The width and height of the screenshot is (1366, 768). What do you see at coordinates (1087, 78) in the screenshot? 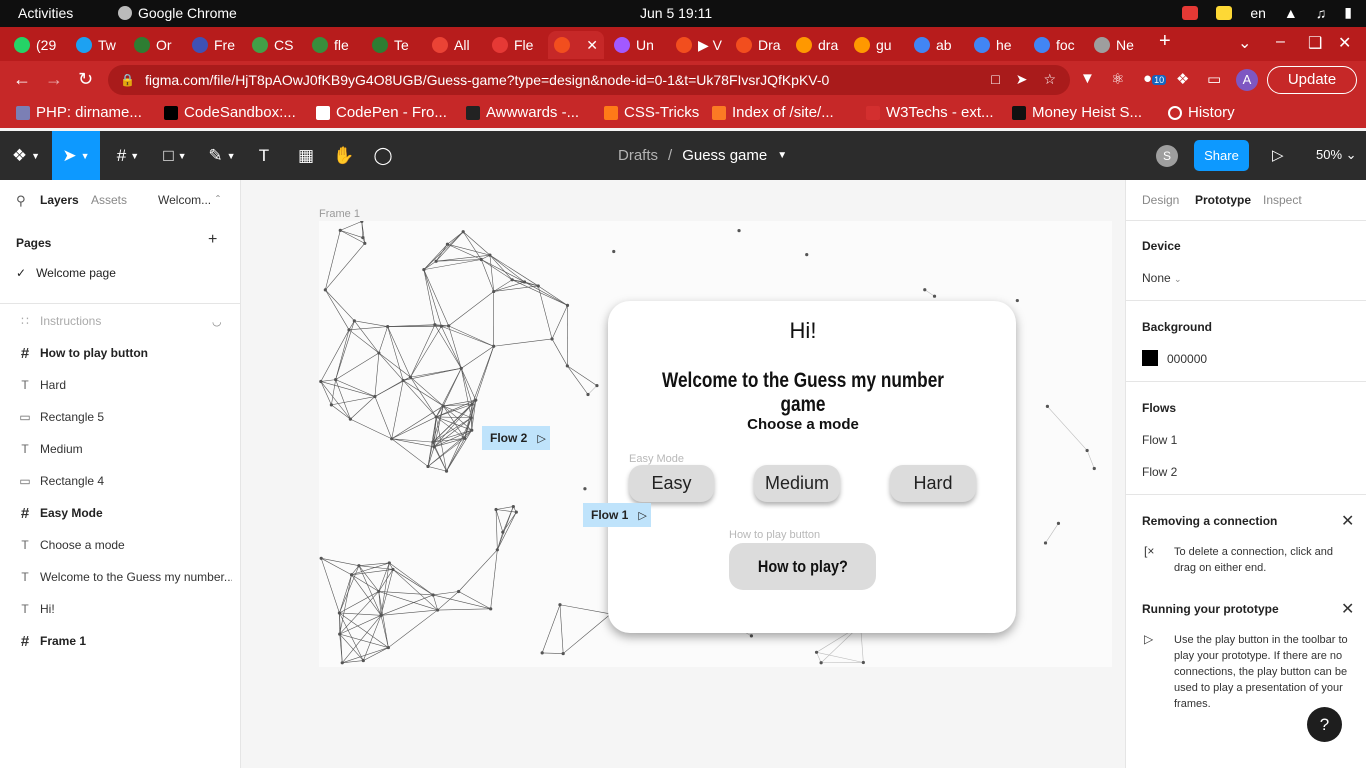
I see `vue-devtools-icon: ▼` at bounding box center [1087, 78].